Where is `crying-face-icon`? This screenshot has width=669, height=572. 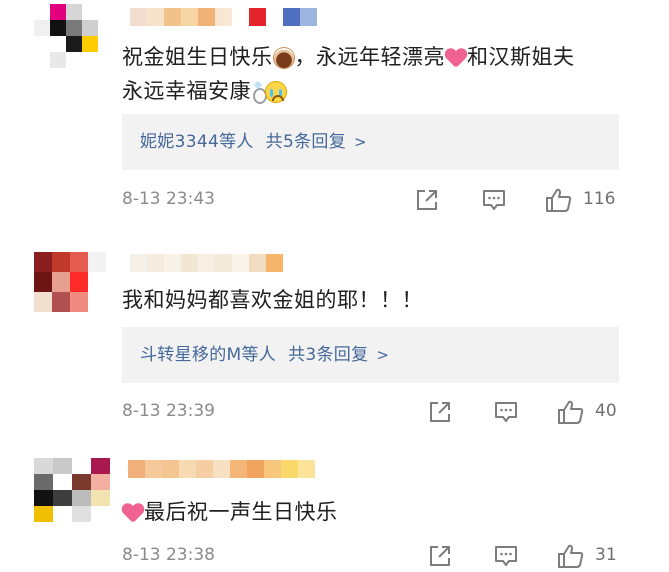 crying-face-icon is located at coordinates (276, 92).